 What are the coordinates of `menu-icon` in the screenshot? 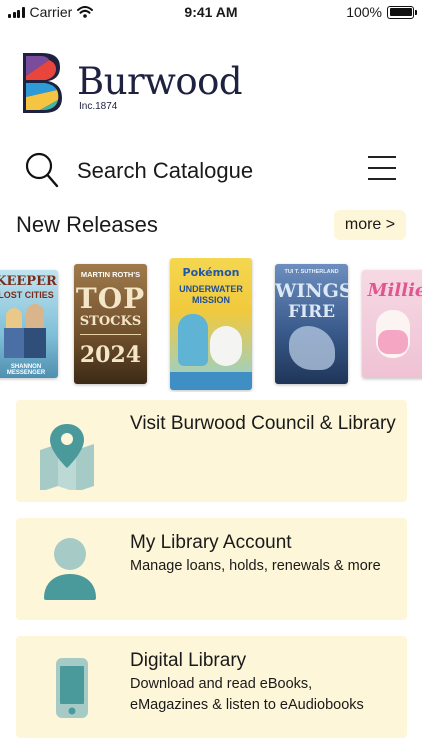 It's located at (382, 168).